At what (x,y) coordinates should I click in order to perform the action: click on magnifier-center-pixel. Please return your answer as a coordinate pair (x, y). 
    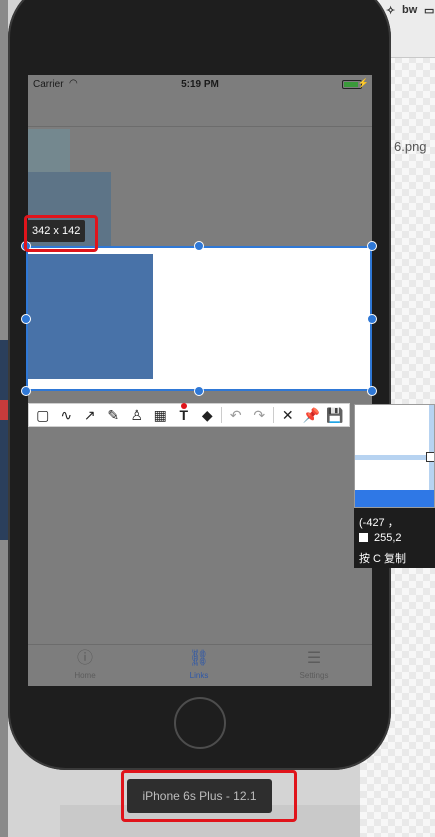
    Looking at the image, I should click on (430, 457).